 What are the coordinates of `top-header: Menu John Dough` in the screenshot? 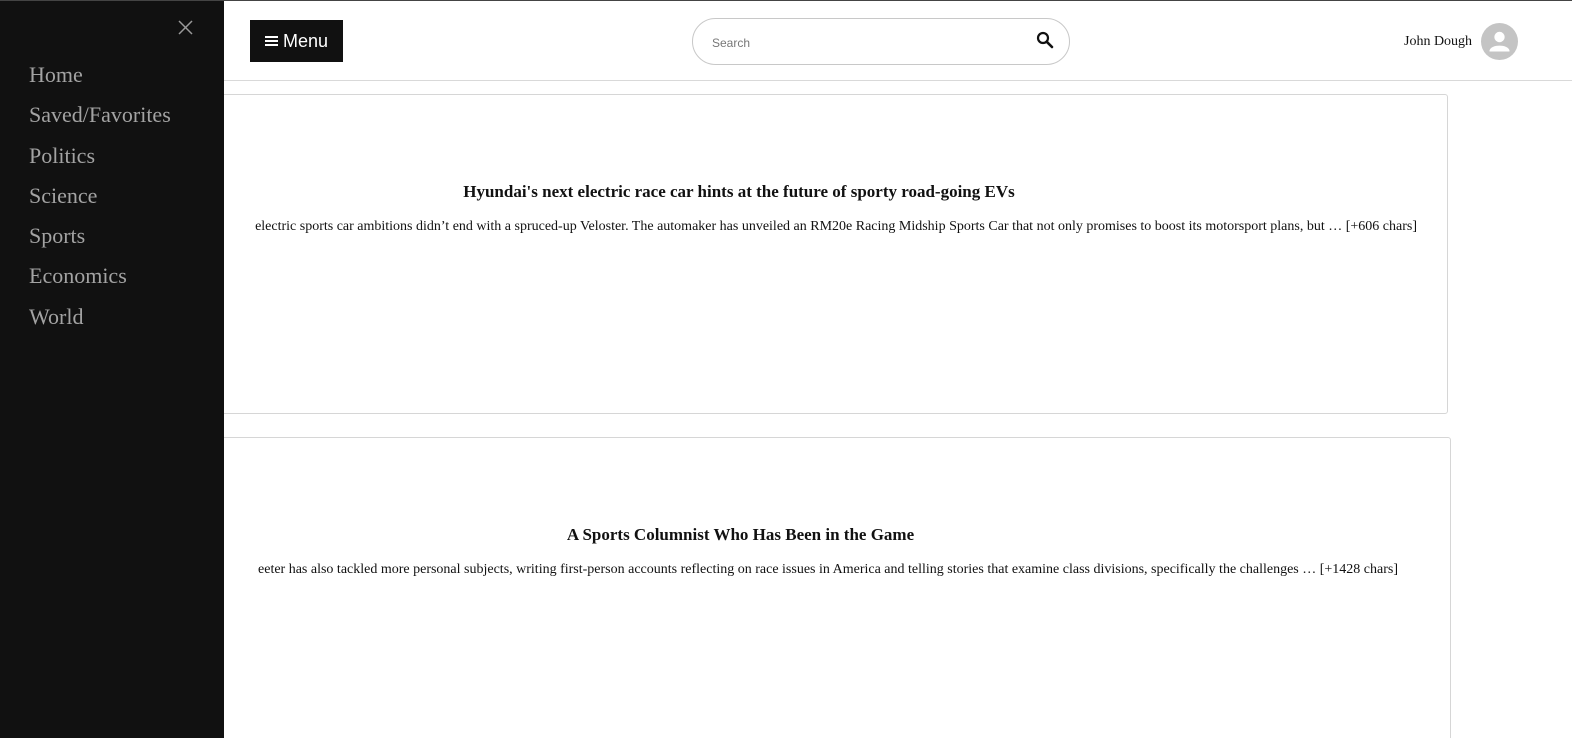 It's located at (786, 41).